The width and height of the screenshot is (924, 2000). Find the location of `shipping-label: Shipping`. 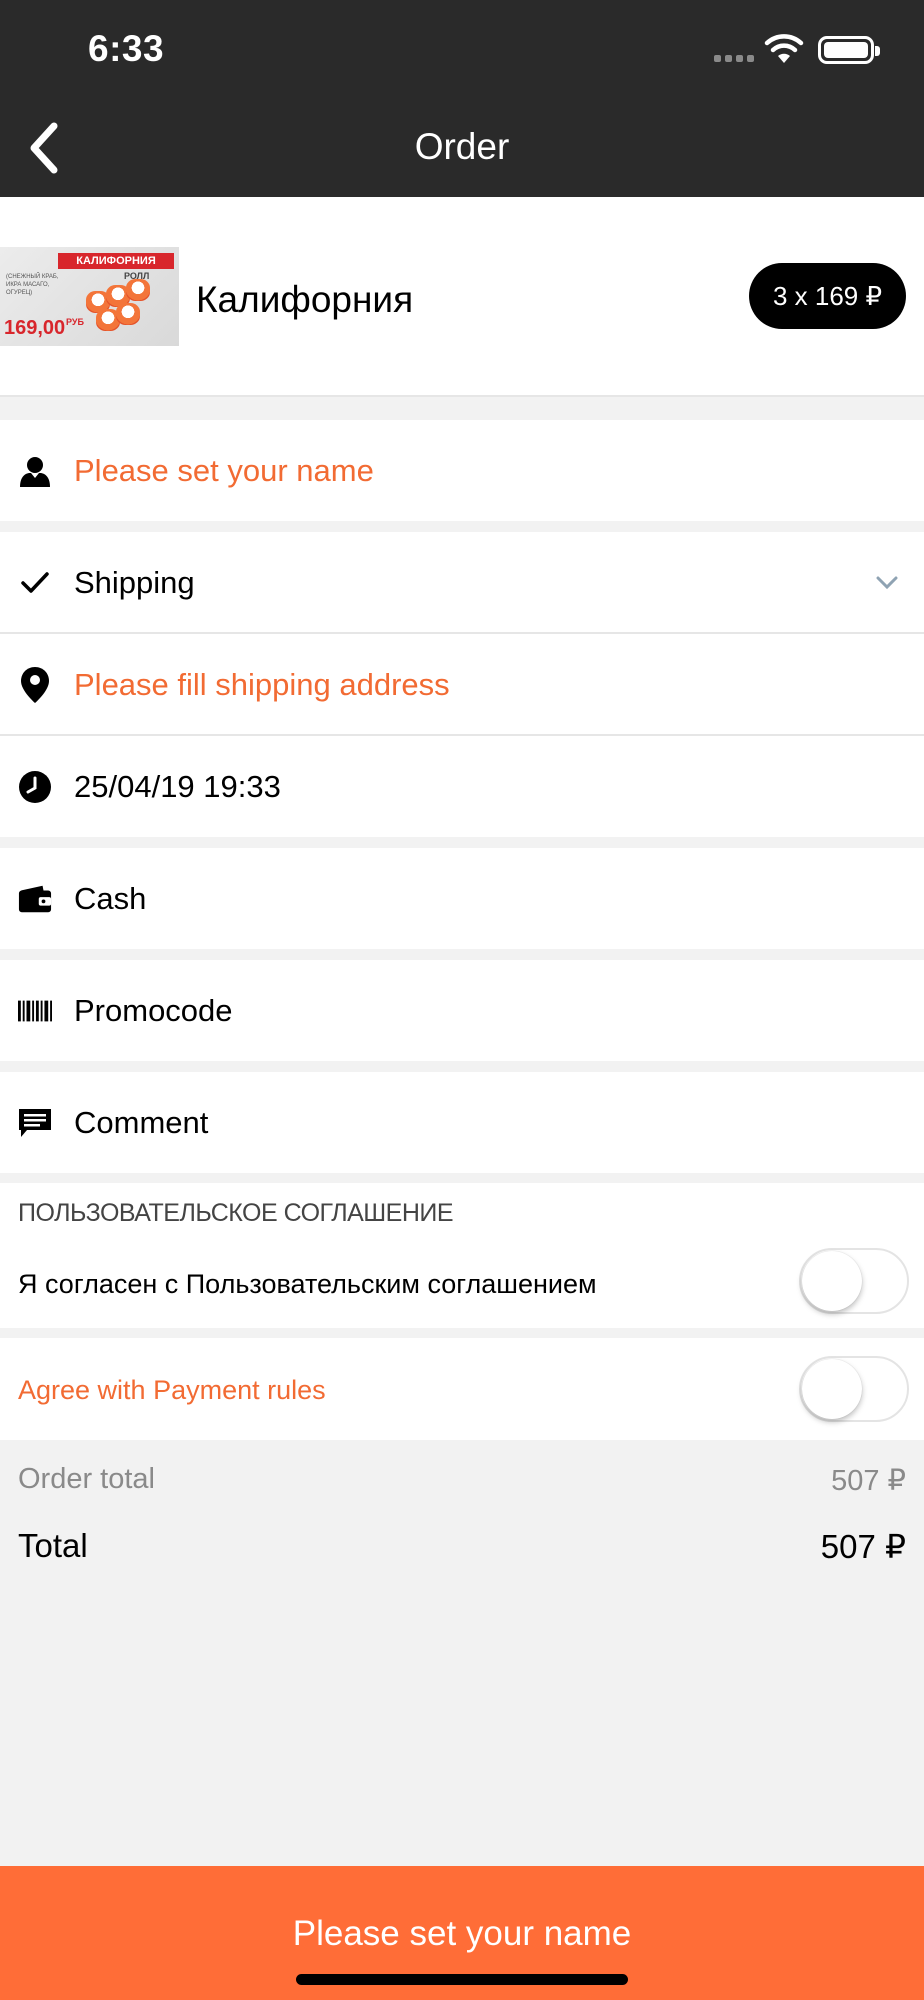

shipping-label: Shipping is located at coordinates (134, 582).